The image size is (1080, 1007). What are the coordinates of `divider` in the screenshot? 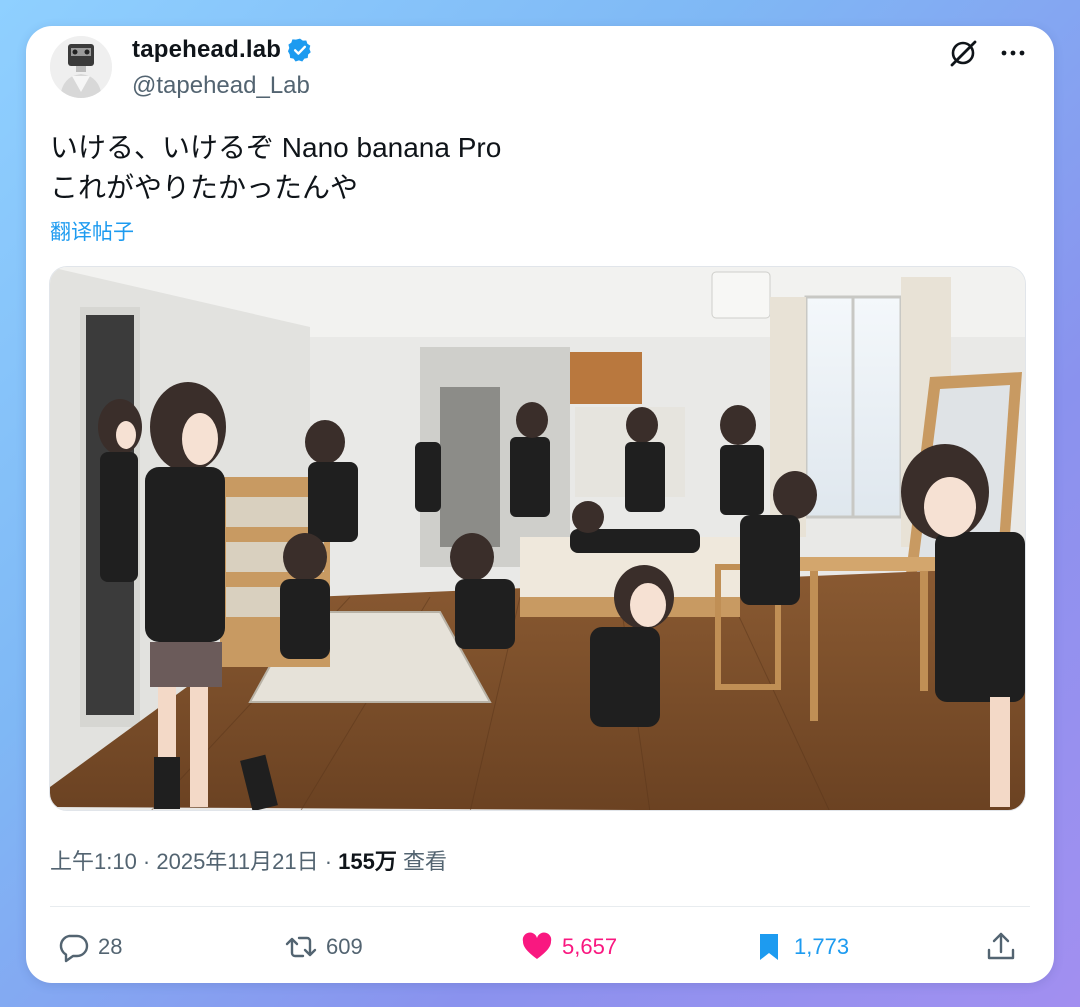 It's located at (540, 906).